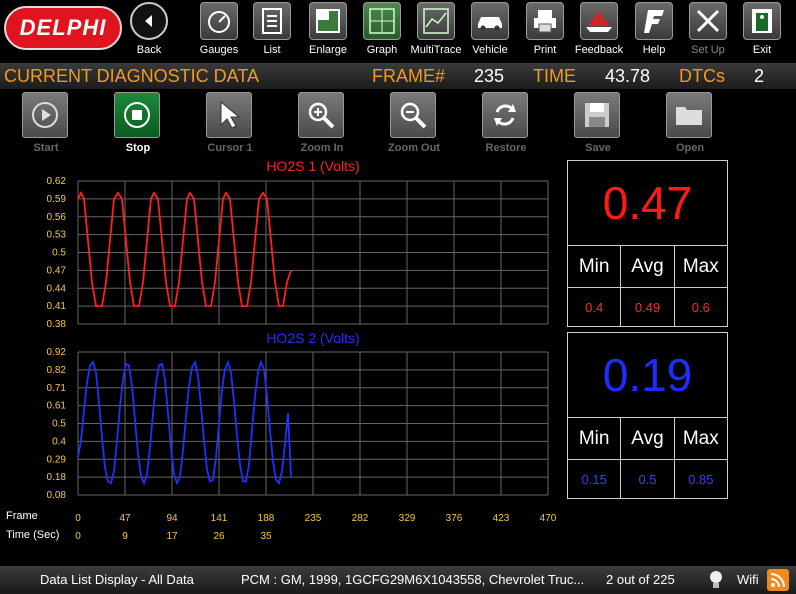 This screenshot has height=594, width=796. I want to click on list-button: List, so click(272, 30).